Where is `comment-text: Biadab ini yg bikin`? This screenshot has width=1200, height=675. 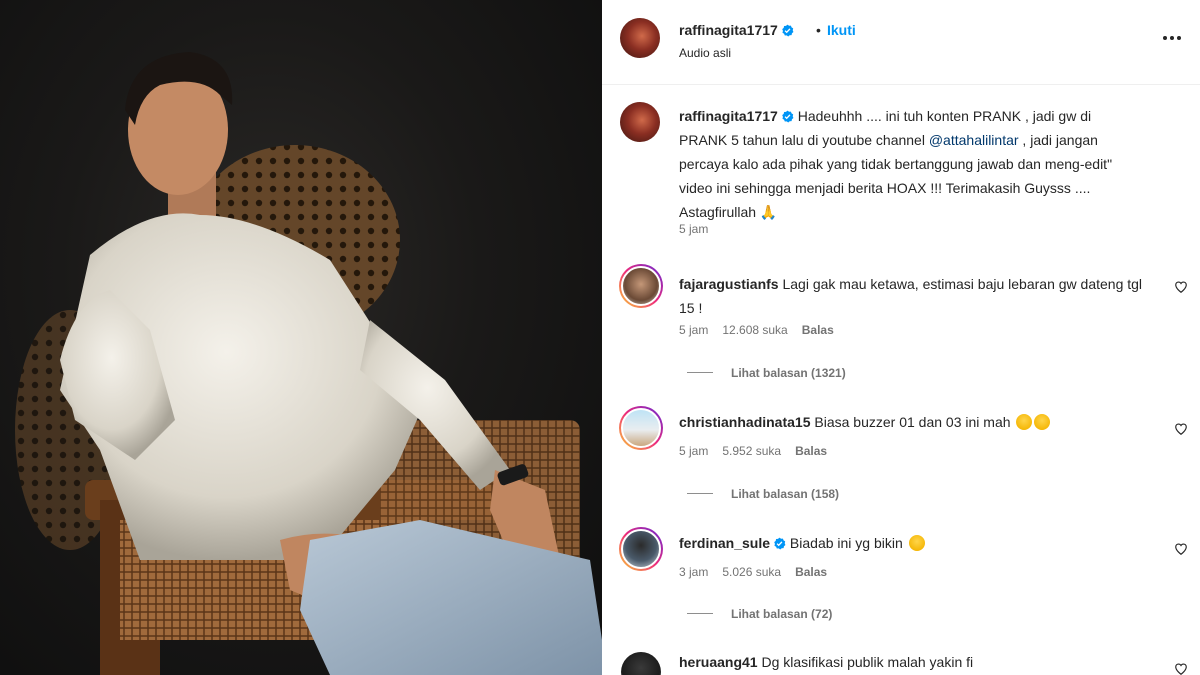 comment-text: Biadab ini yg bikin is located at coordinates (846, 543).